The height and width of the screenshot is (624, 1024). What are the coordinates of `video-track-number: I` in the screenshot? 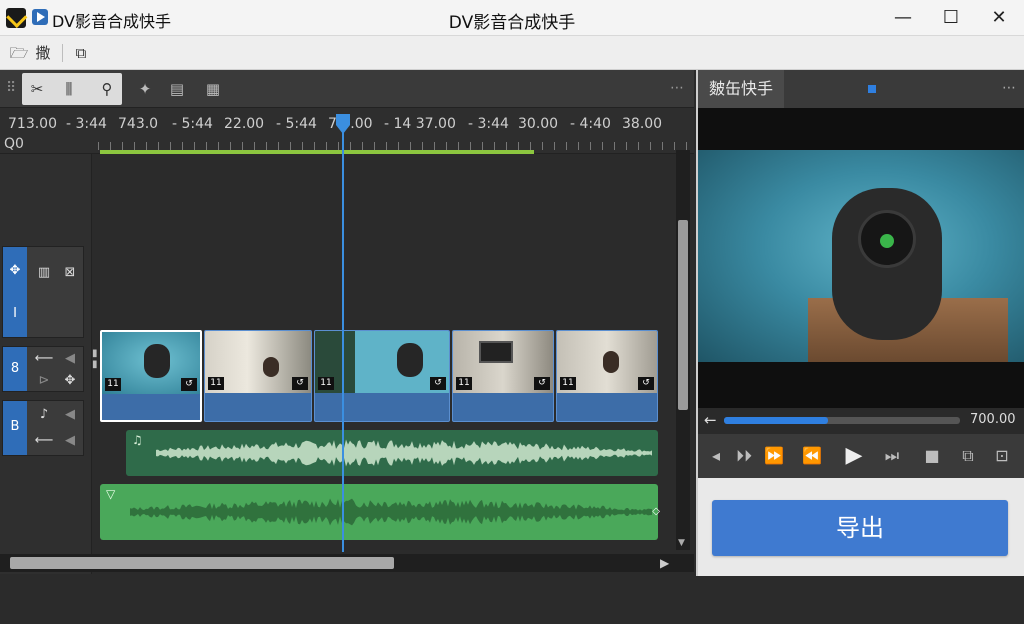 It's located at (15, 313).